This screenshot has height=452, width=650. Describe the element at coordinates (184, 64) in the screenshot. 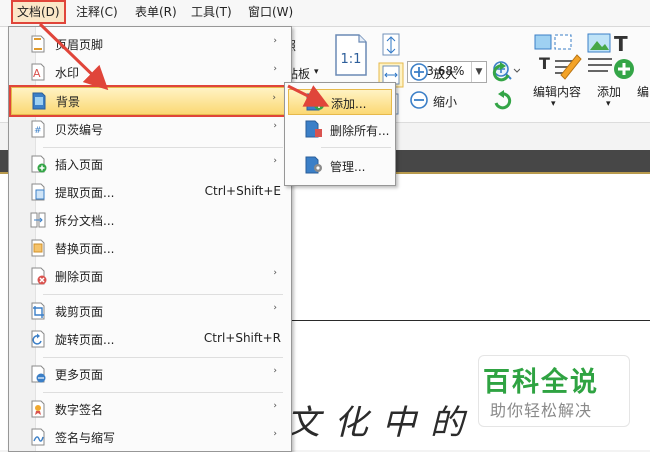

I see `tutorial-arrows` at that location.